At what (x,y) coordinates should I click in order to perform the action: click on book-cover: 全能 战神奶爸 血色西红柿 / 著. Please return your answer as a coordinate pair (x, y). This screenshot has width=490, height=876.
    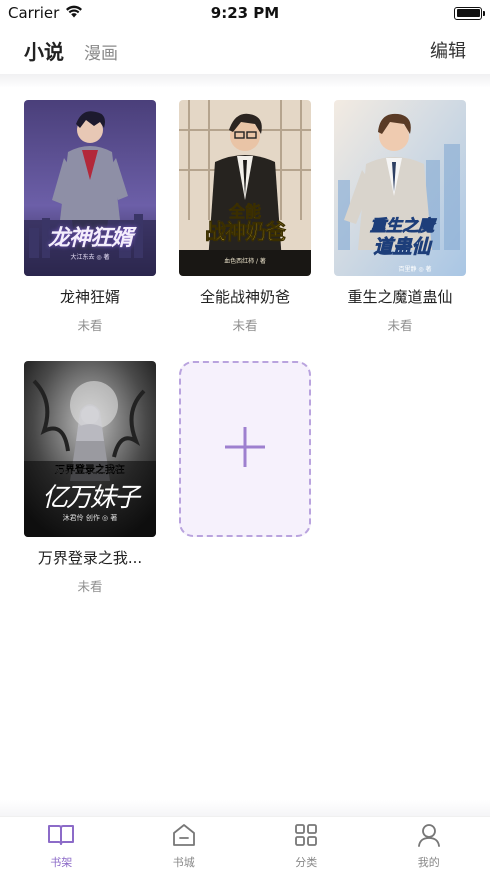
    Looking at the image, I should click on (245, 188).